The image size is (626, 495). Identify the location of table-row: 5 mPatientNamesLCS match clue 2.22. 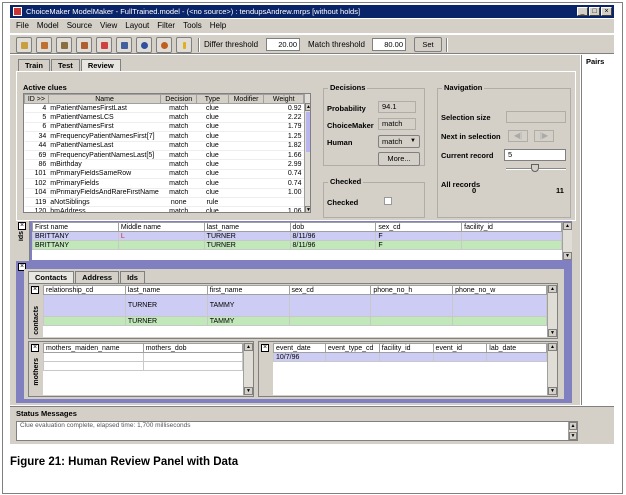
(164, 117).